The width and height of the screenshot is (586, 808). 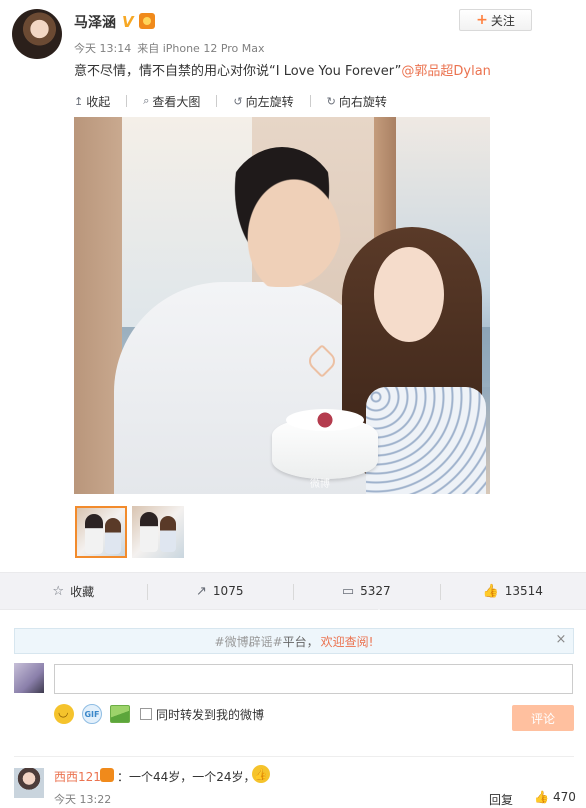 What do you see at coordinates (228, 591) in the screenshot?
I see `repost-count: 1075` at bounding box center [228, 591].